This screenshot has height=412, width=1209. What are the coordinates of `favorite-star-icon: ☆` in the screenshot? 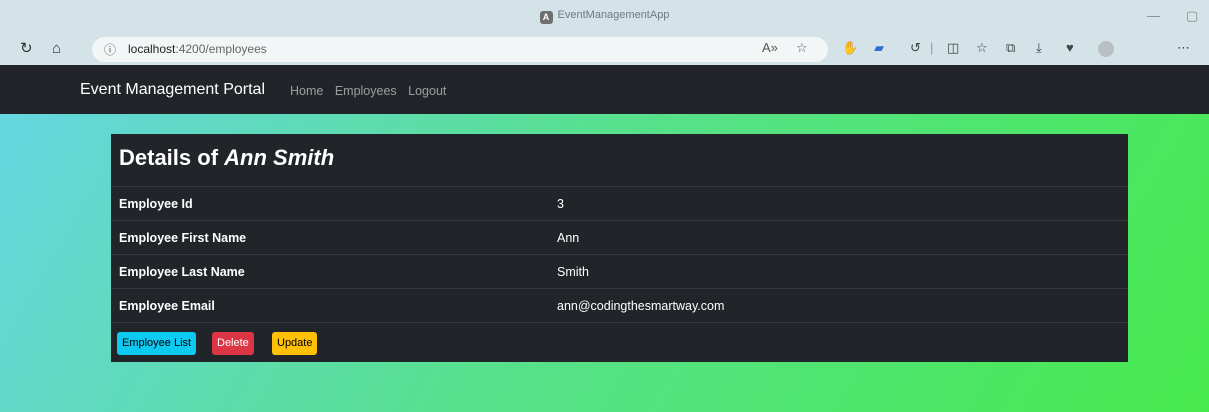 It's located at (802, 48).